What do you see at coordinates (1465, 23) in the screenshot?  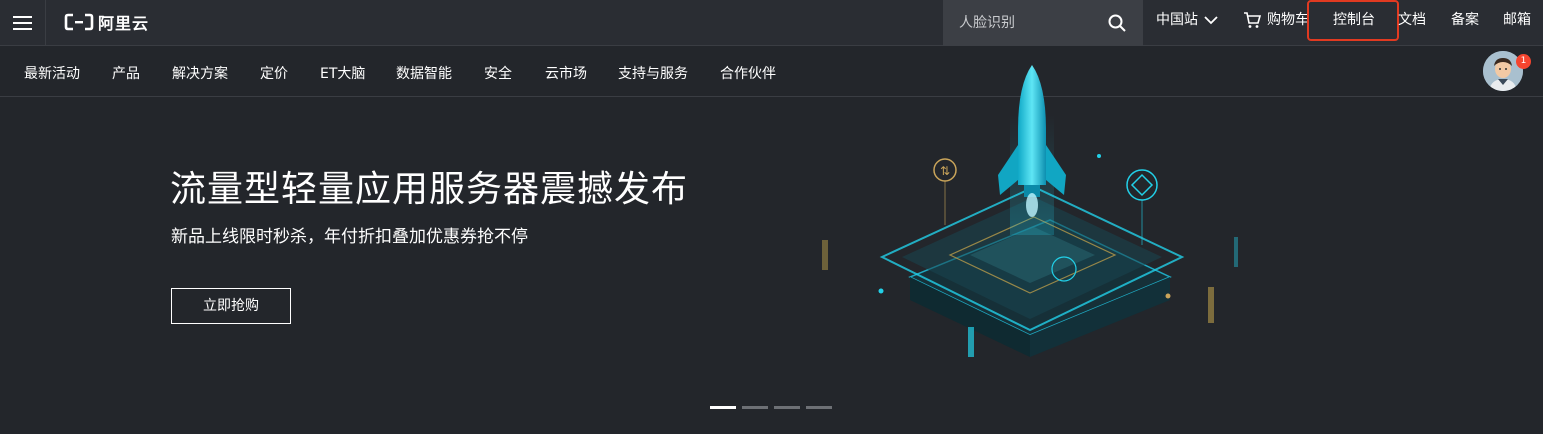 I see `beian-link: 备案` at bounding box center [1465, 23].